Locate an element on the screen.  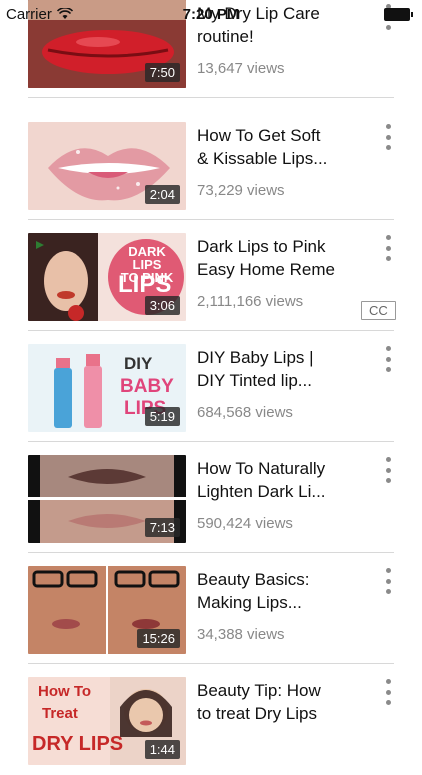
video-title: Beauty Tip: How to treat Dry Lips is located at coordinates (277, 702).